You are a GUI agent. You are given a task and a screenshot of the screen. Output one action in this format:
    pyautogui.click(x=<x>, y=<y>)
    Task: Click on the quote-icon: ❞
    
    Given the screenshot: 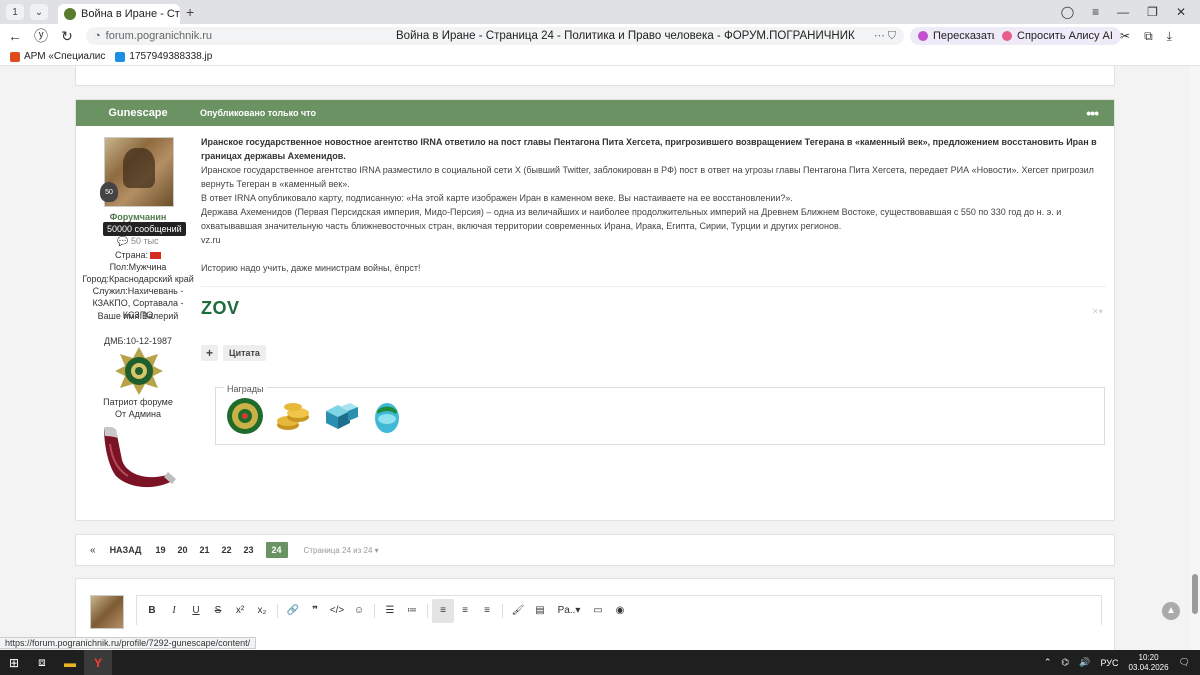 What is the action you would take?
    pyautogui.click(x=315, y=610)
    